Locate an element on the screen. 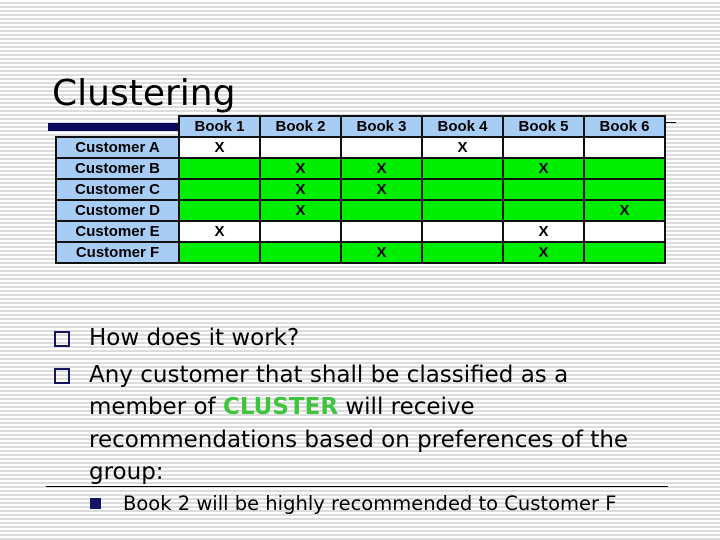  column-header: Book 6 is located at coordinates (624, 126).